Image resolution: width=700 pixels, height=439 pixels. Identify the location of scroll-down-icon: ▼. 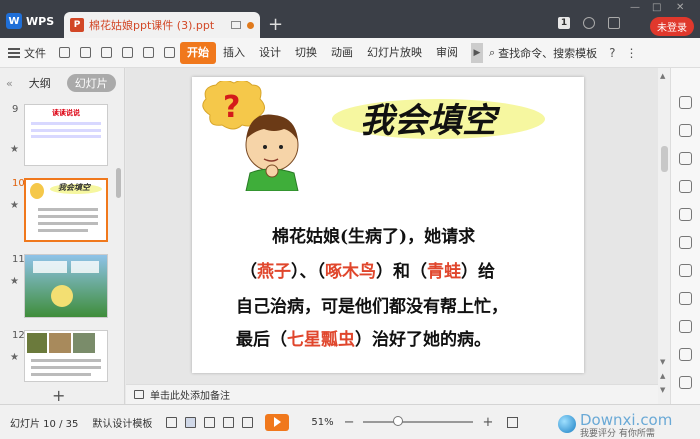
(662, 362).